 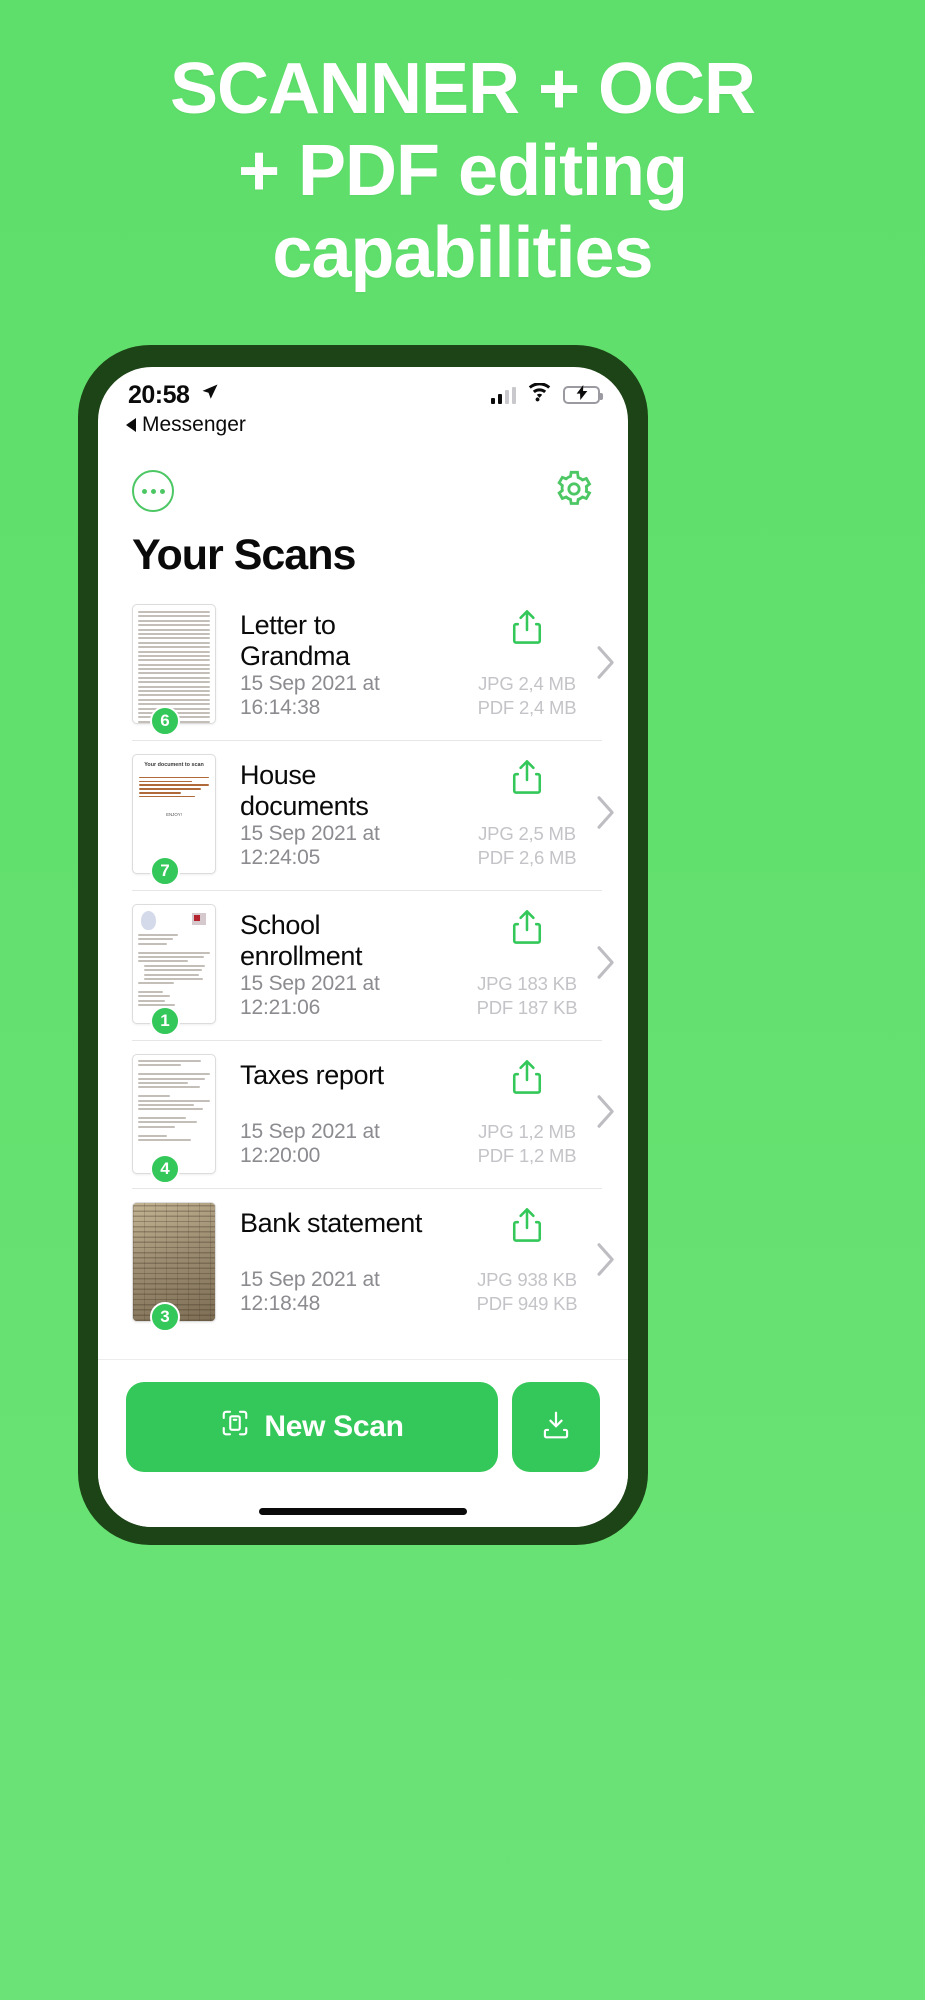 I want to click on back-to-app-button: Messenger, so click(x=186, y=425).